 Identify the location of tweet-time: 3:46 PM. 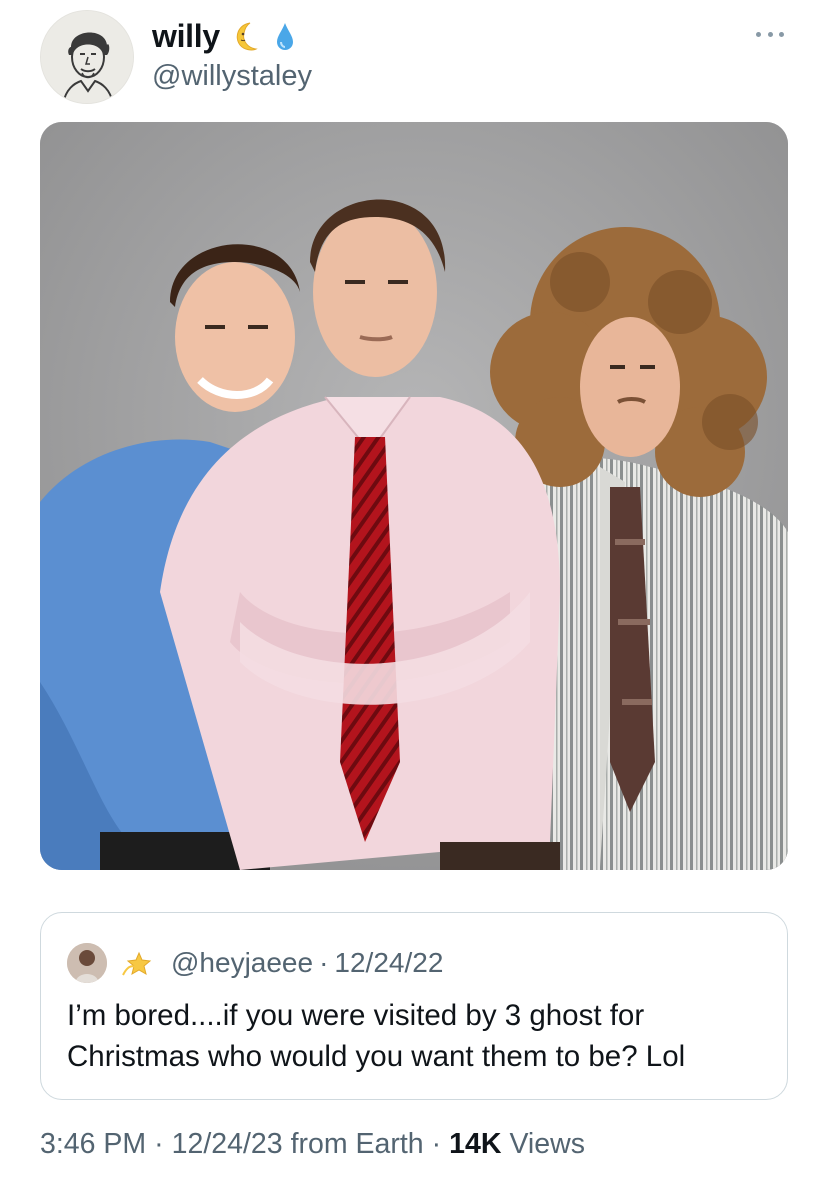
(93, 1144).